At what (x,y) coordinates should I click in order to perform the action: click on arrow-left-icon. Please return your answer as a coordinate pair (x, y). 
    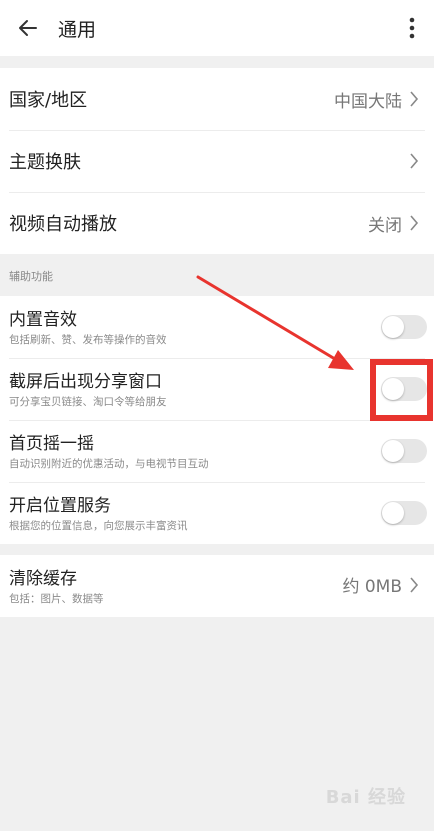
    Looking at the image, I should click on (28, 28).